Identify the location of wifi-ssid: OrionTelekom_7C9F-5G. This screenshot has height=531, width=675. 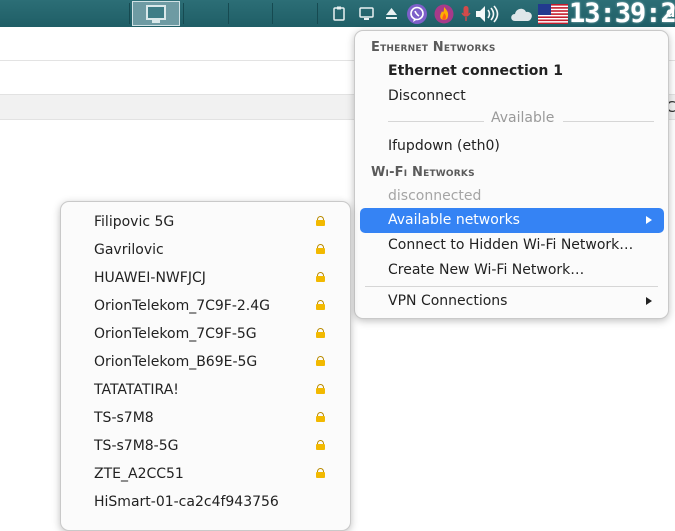
(175, 334).